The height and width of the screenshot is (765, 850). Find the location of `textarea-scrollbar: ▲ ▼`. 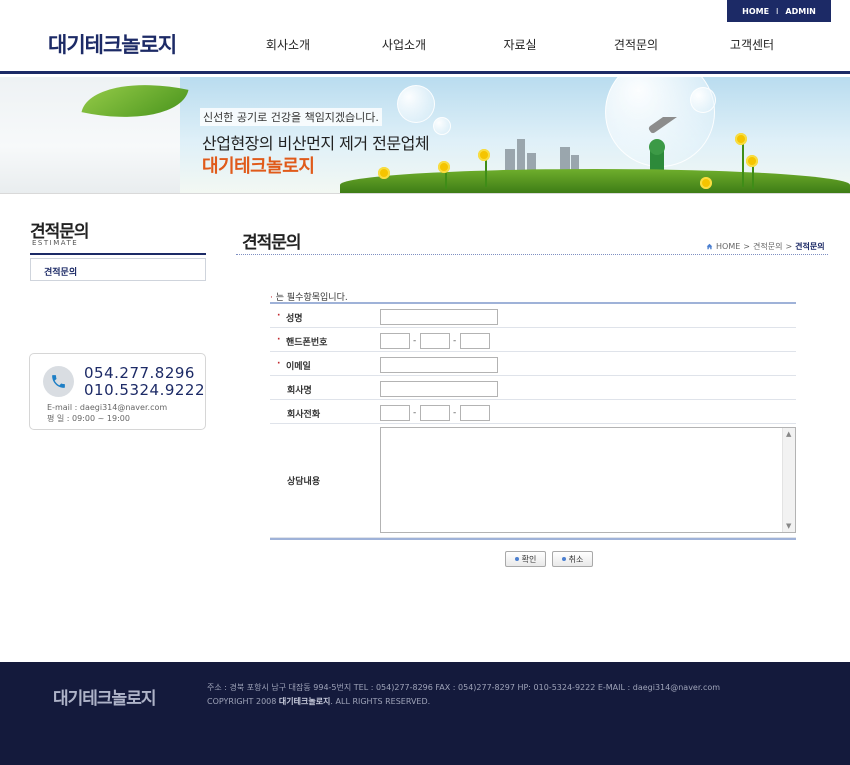

textarea-scrollbar: ▲ ▼ is located at coordinates (788, 480).